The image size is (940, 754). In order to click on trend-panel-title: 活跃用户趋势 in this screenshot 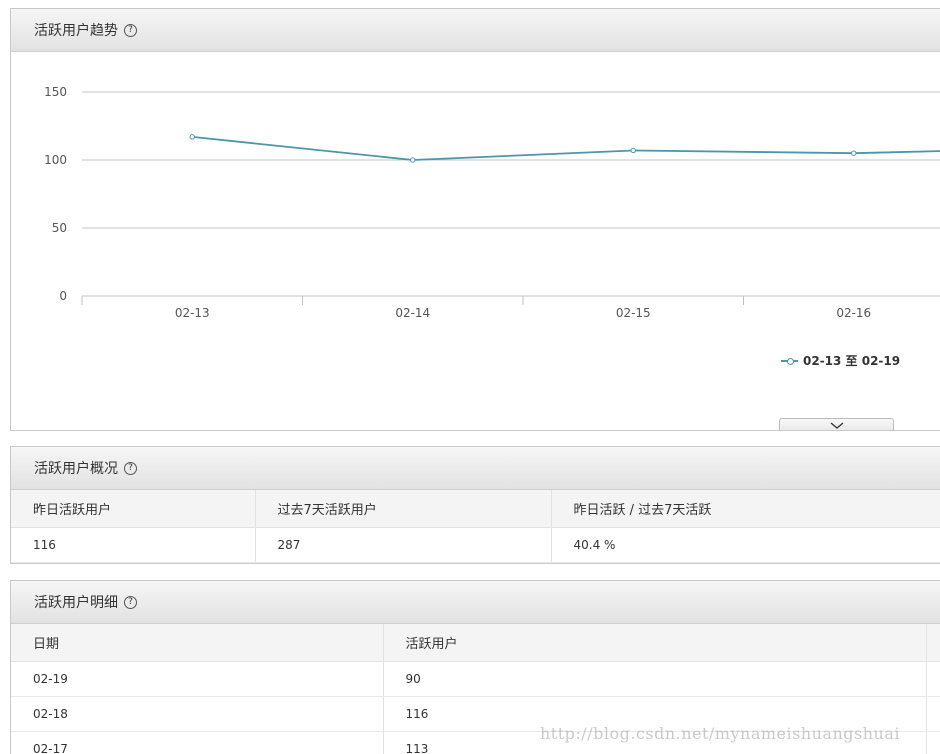, I will do `click(76, 31)`.